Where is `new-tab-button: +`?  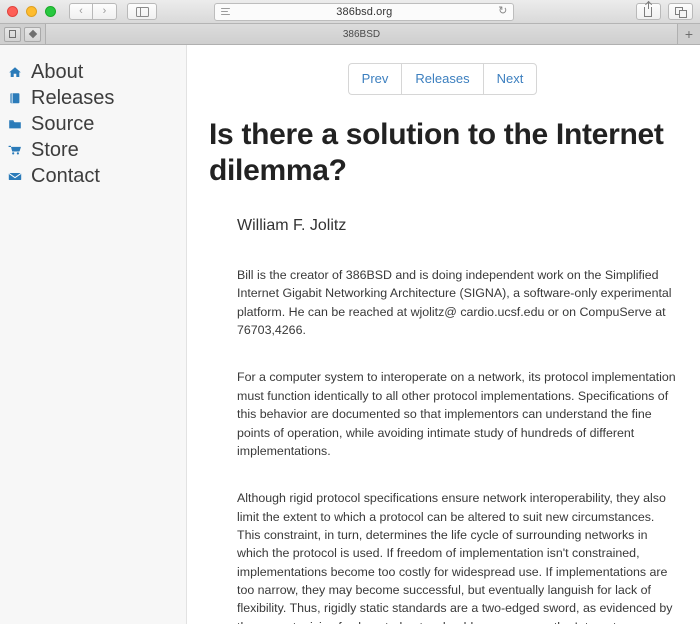 new-tab-button: + is located at coordinates (689, 34).